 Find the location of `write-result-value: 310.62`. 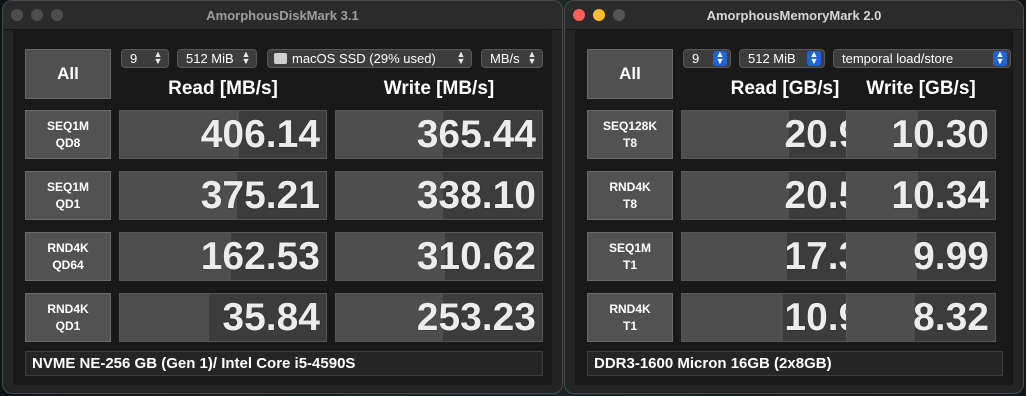

write-result-value: 310.62 is located at coordinates (476, 256).